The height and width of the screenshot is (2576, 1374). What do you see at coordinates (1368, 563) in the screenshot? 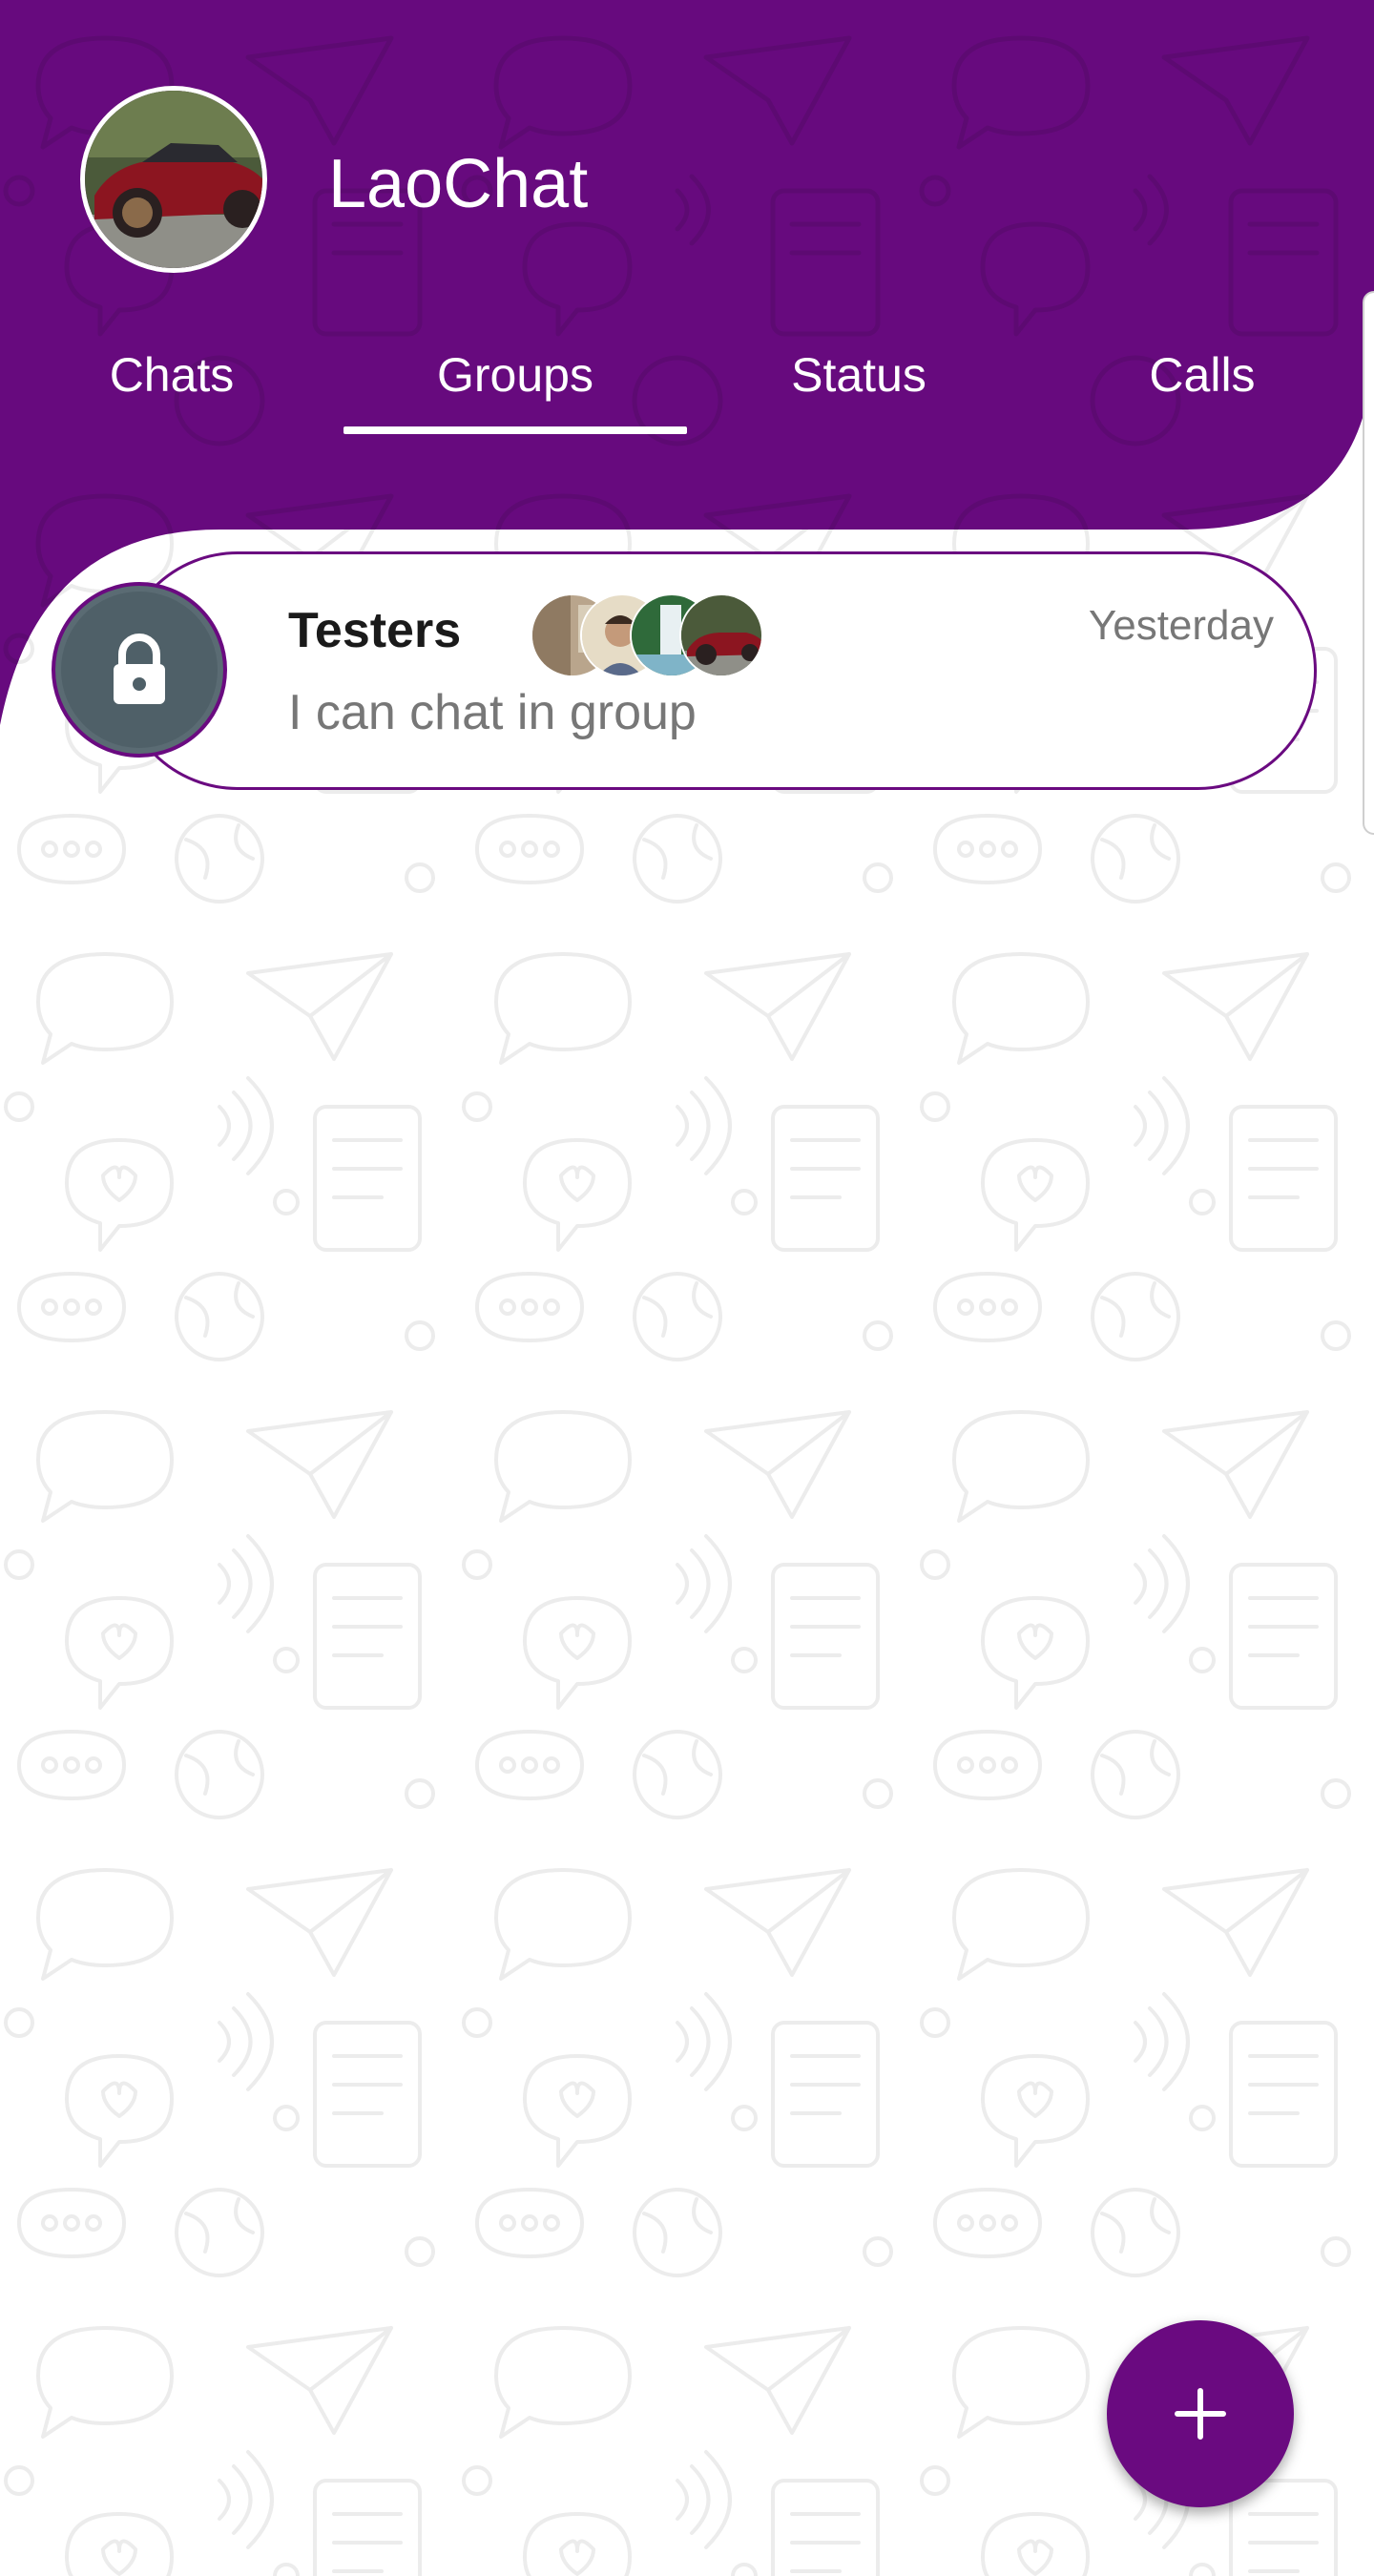
I see `side-drawer-handle` at bounding box center [1368, 563].